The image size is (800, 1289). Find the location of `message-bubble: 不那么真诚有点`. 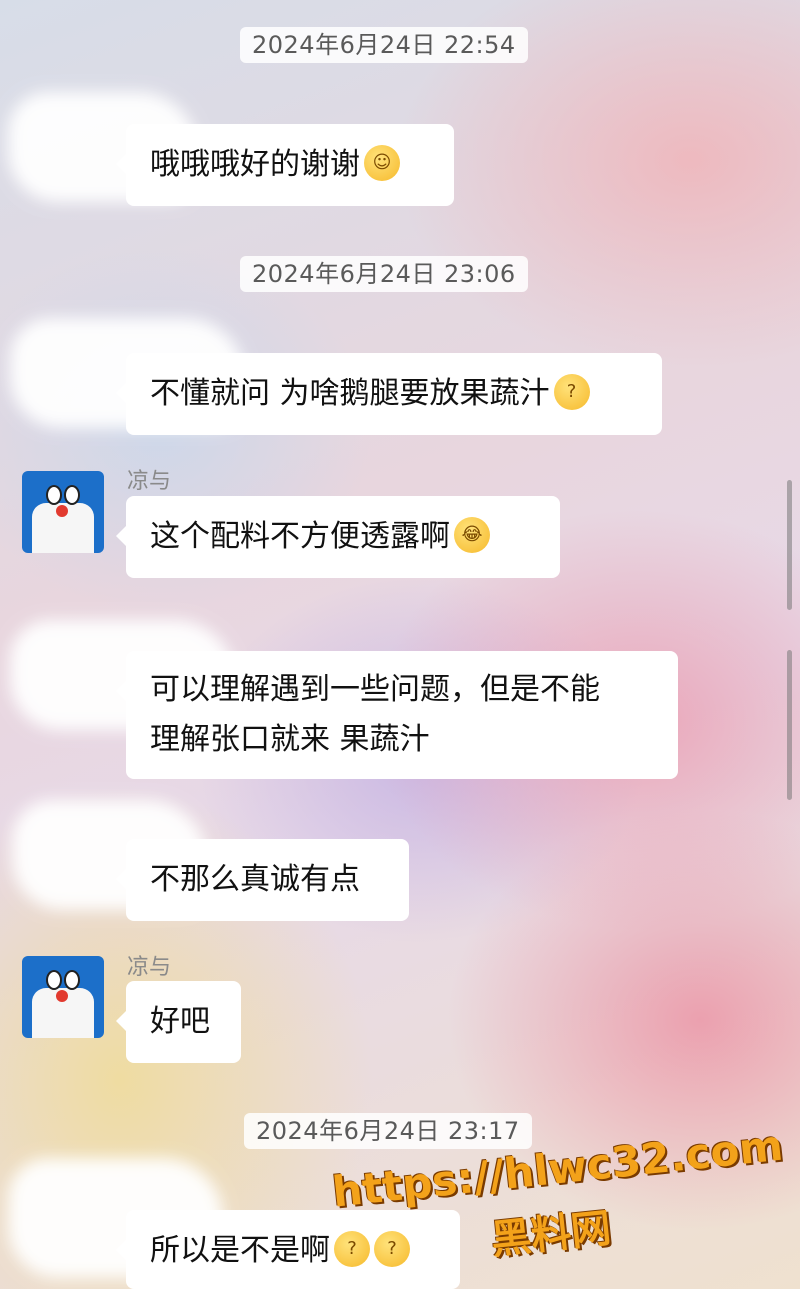

message-bubble: 不那么真诚有点 is located at coordinates (262, 880).